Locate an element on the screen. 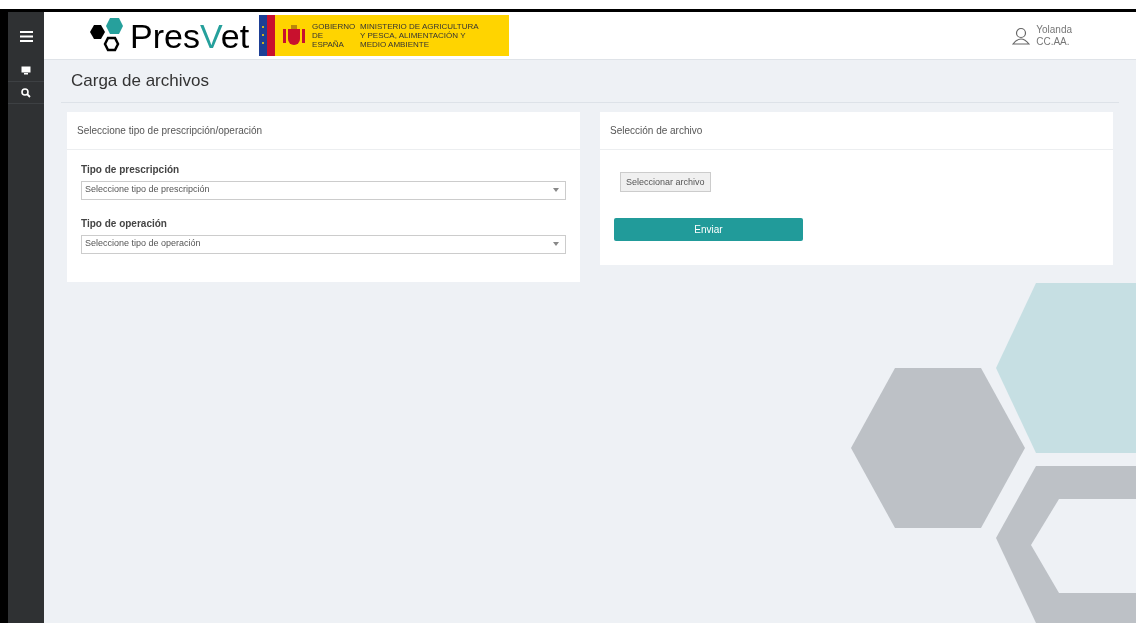  panel-title: Selección de archivo is located at coordinates (856, 130).